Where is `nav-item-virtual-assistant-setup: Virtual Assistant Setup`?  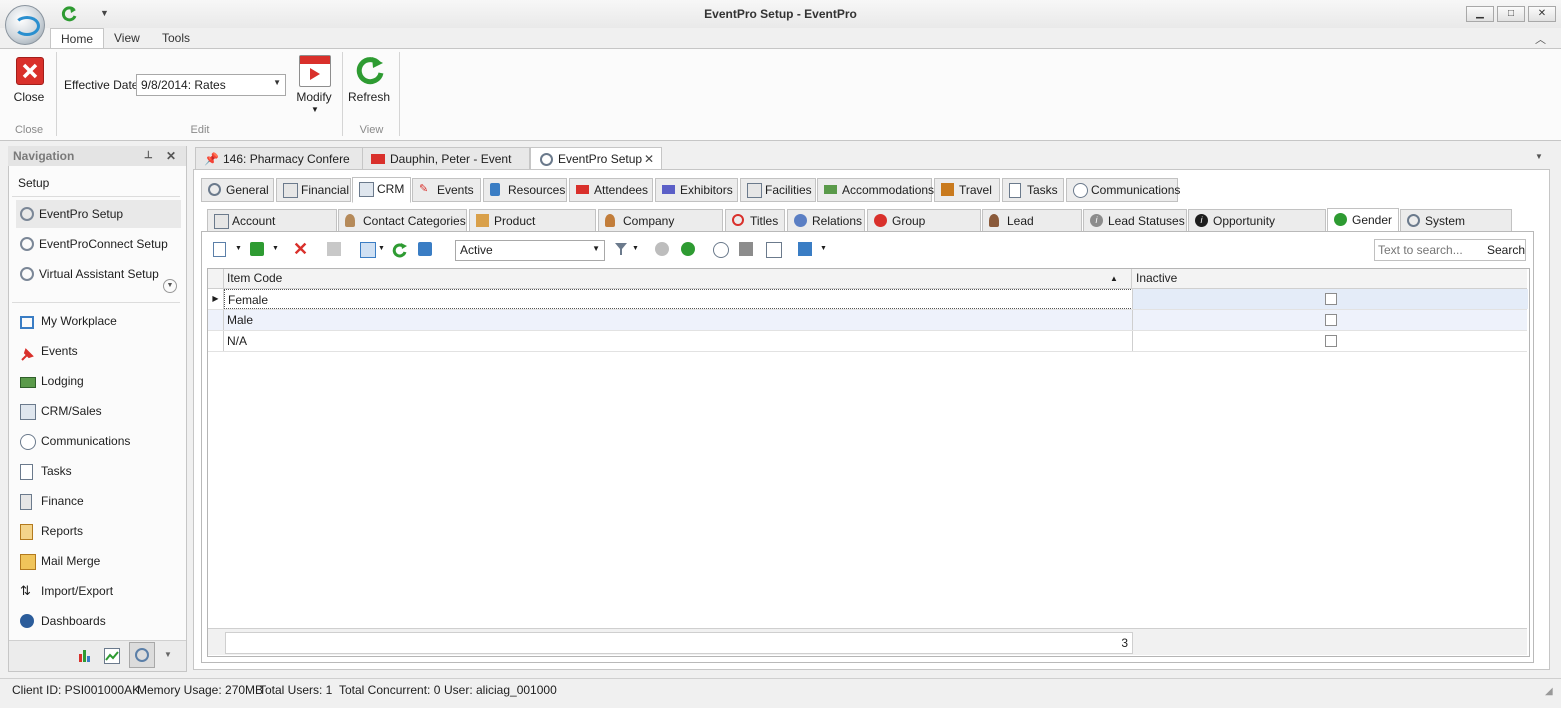 nav-item-virtual-assistant-setup: Virtual Assistant Setup is located at coordinates (98, 274).